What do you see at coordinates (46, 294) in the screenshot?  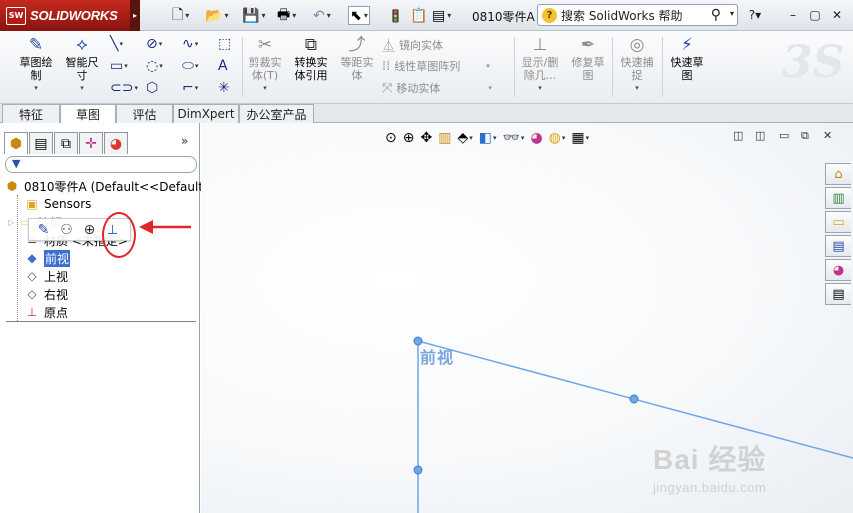 I see `tree-item-right-plane: ◇ 右视` at bounding box center [46, 294].